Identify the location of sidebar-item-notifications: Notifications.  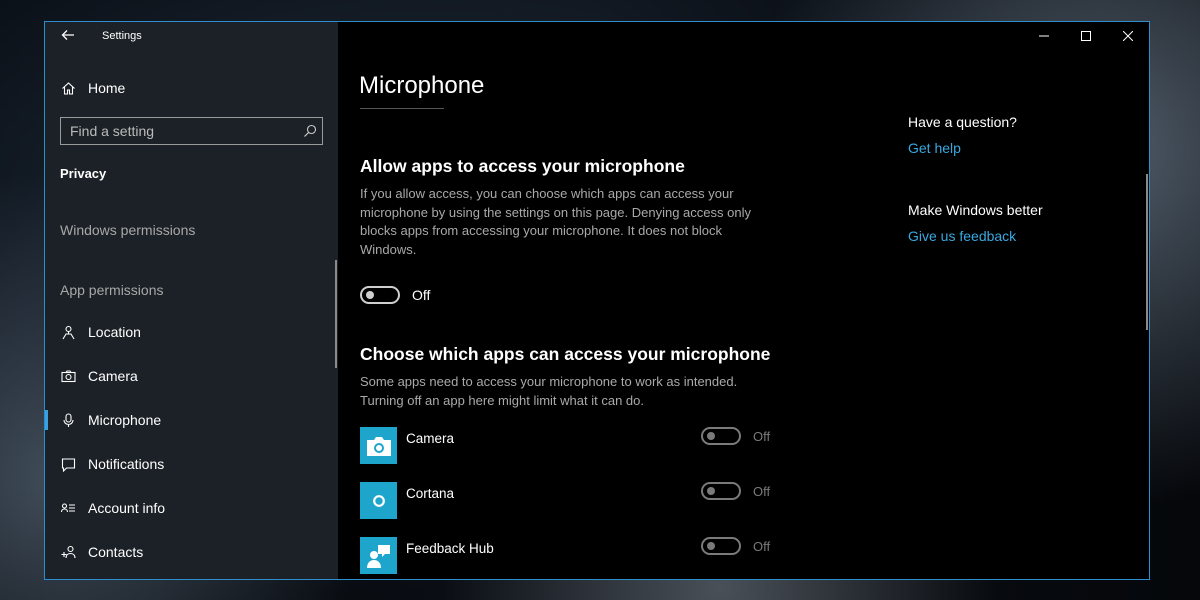
(191, 464).